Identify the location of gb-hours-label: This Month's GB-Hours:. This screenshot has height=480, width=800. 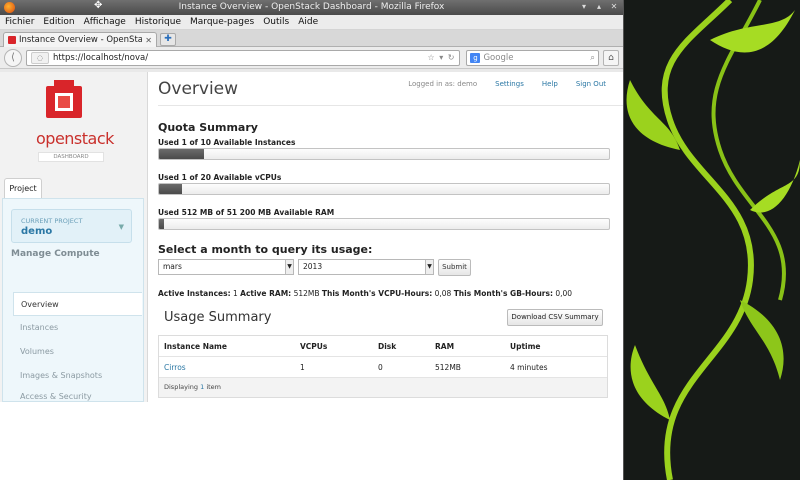
(503, 293).